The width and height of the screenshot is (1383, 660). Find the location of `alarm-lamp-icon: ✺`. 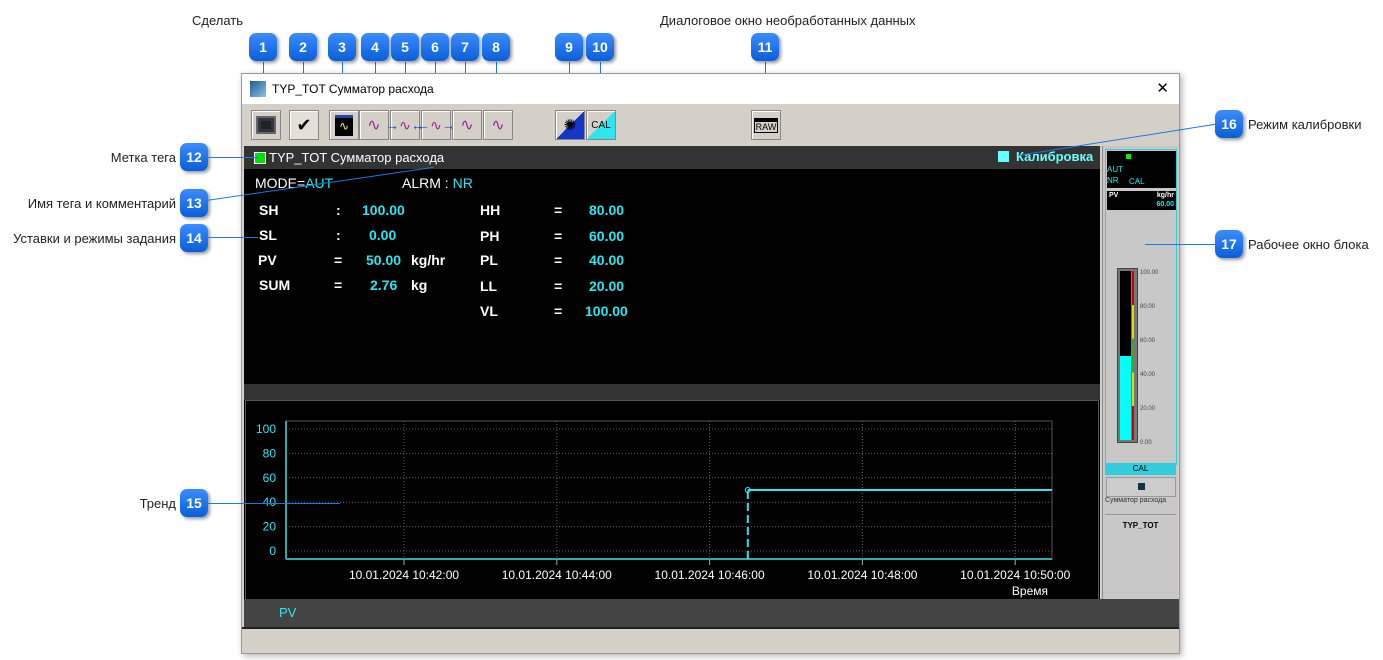

alarm-lamp-icon: ✺ is located at coordinates (570, 125).